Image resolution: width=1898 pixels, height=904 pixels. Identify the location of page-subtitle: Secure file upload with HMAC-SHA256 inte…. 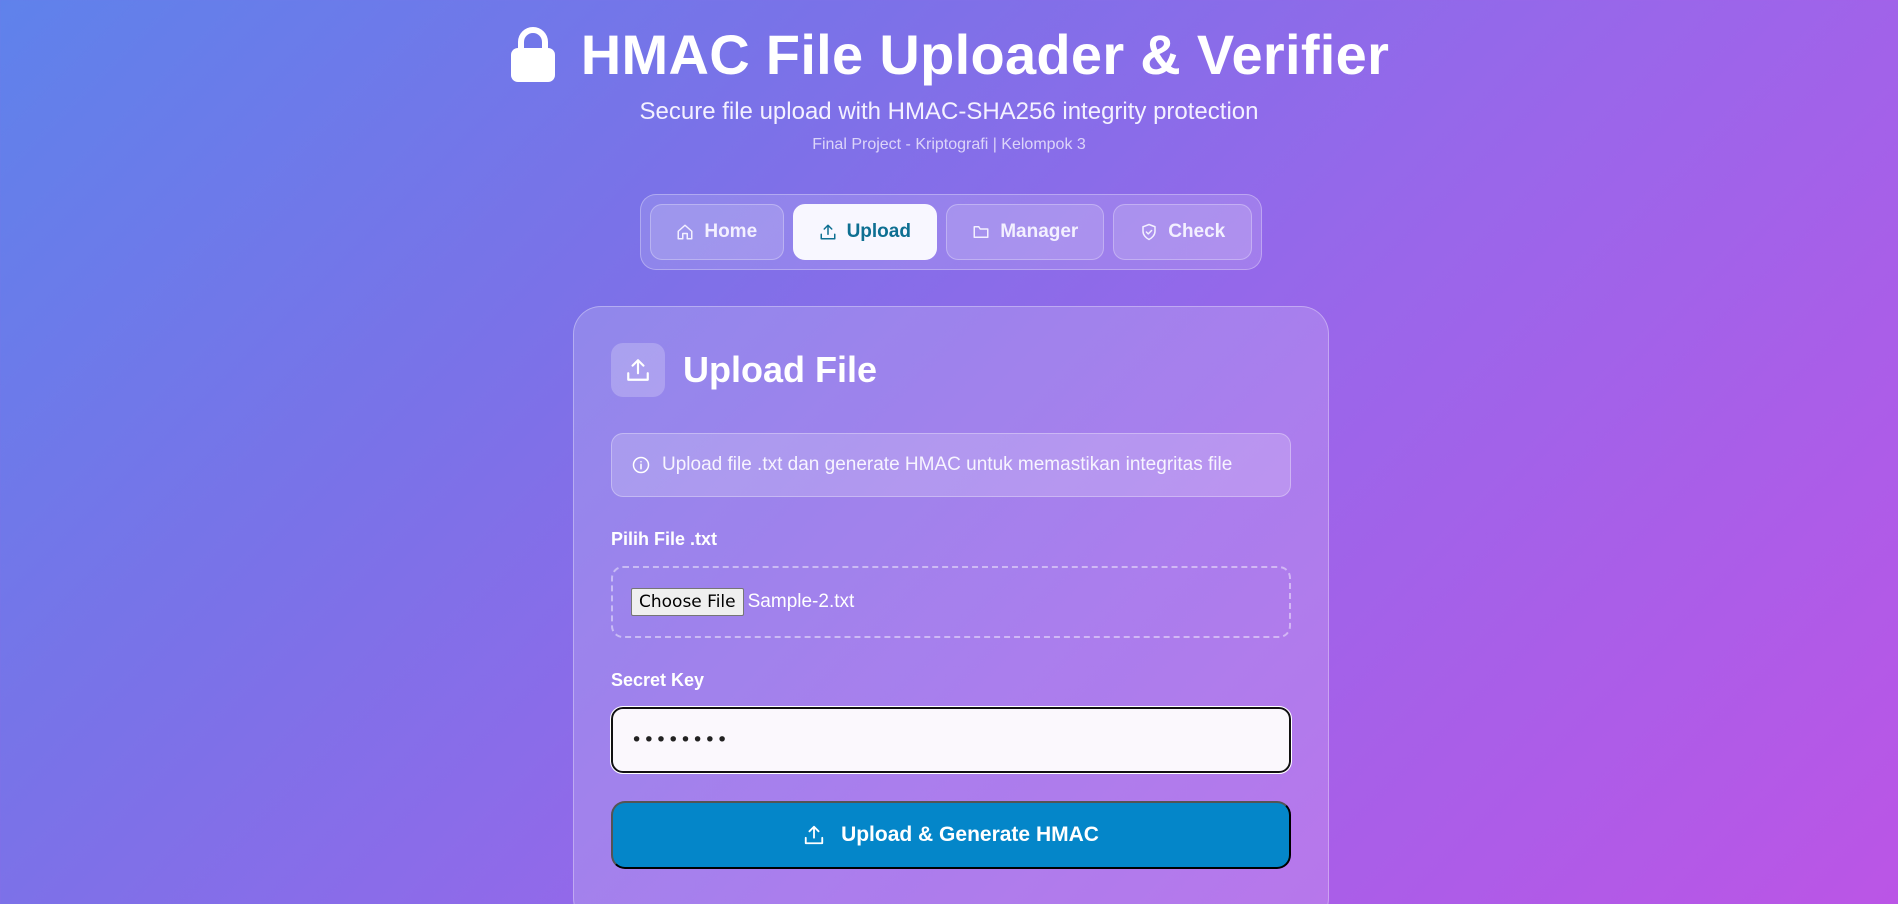
(949, 111).